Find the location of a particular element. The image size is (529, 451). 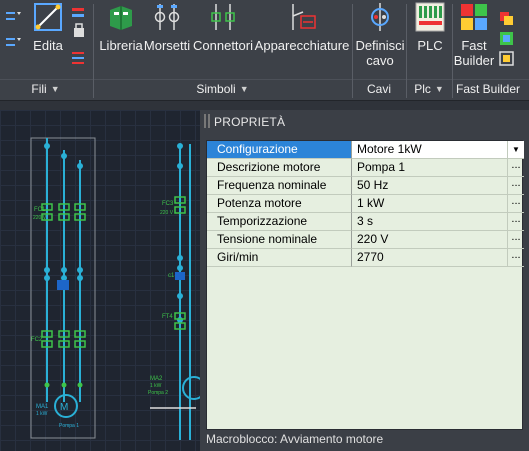

property-value: 3 s is located at coordinates (429, 222).